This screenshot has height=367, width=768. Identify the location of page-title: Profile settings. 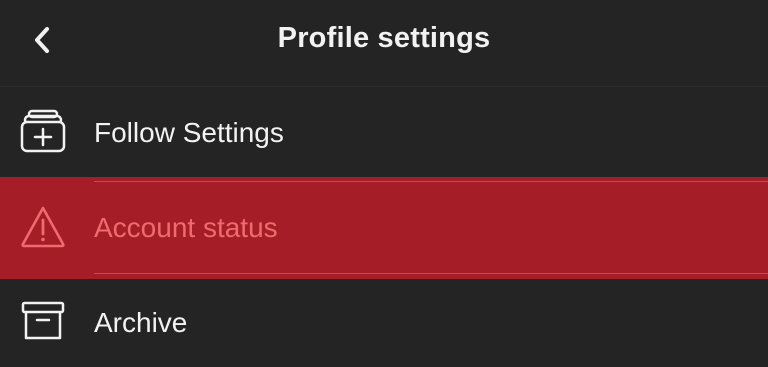
(384, 38).